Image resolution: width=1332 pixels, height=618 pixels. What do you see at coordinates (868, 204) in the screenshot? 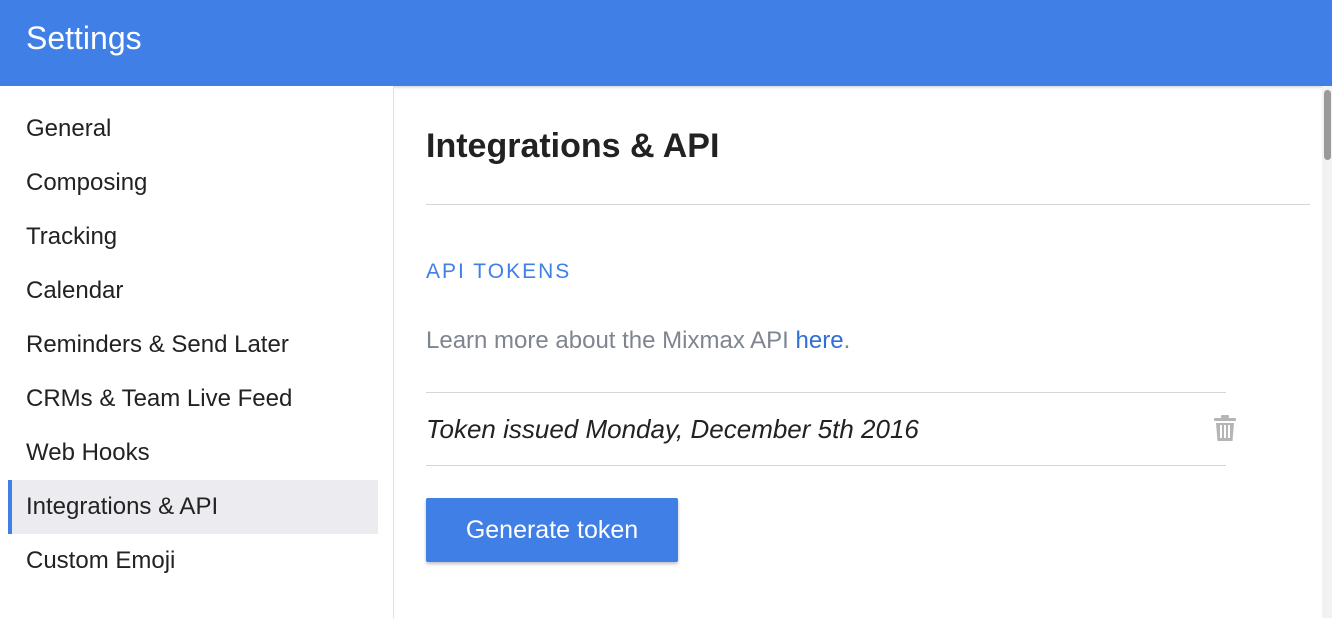
I see `title-divider` at bounding box center [868, 204].